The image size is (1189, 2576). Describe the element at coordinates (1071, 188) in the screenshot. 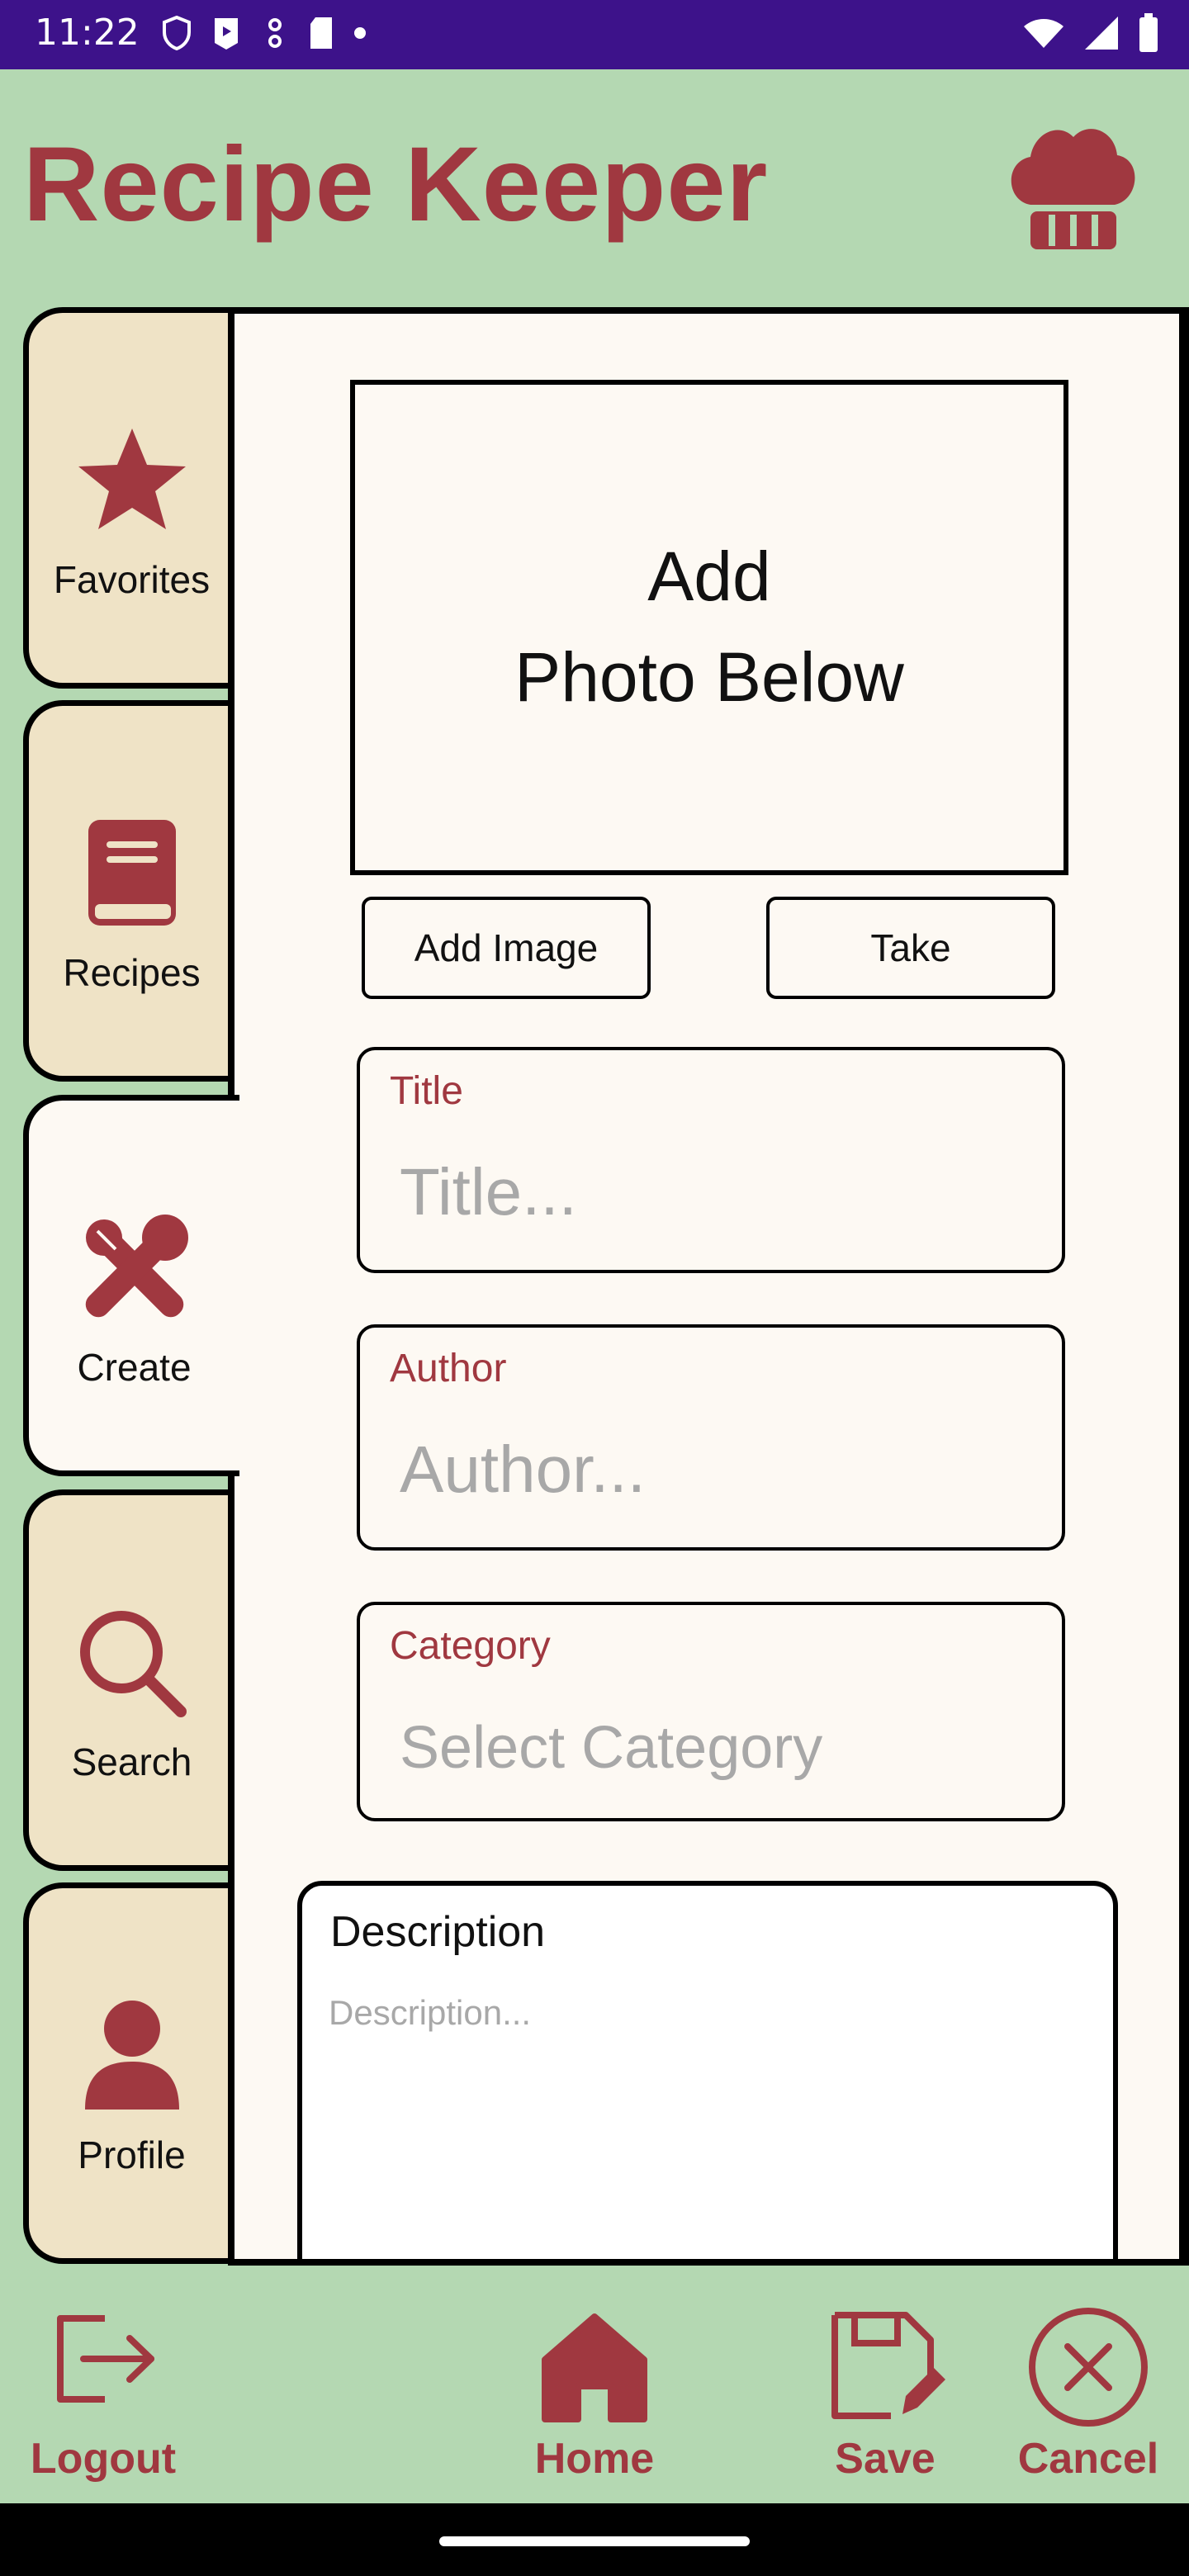

I see `chef-hat-icon` at that location.